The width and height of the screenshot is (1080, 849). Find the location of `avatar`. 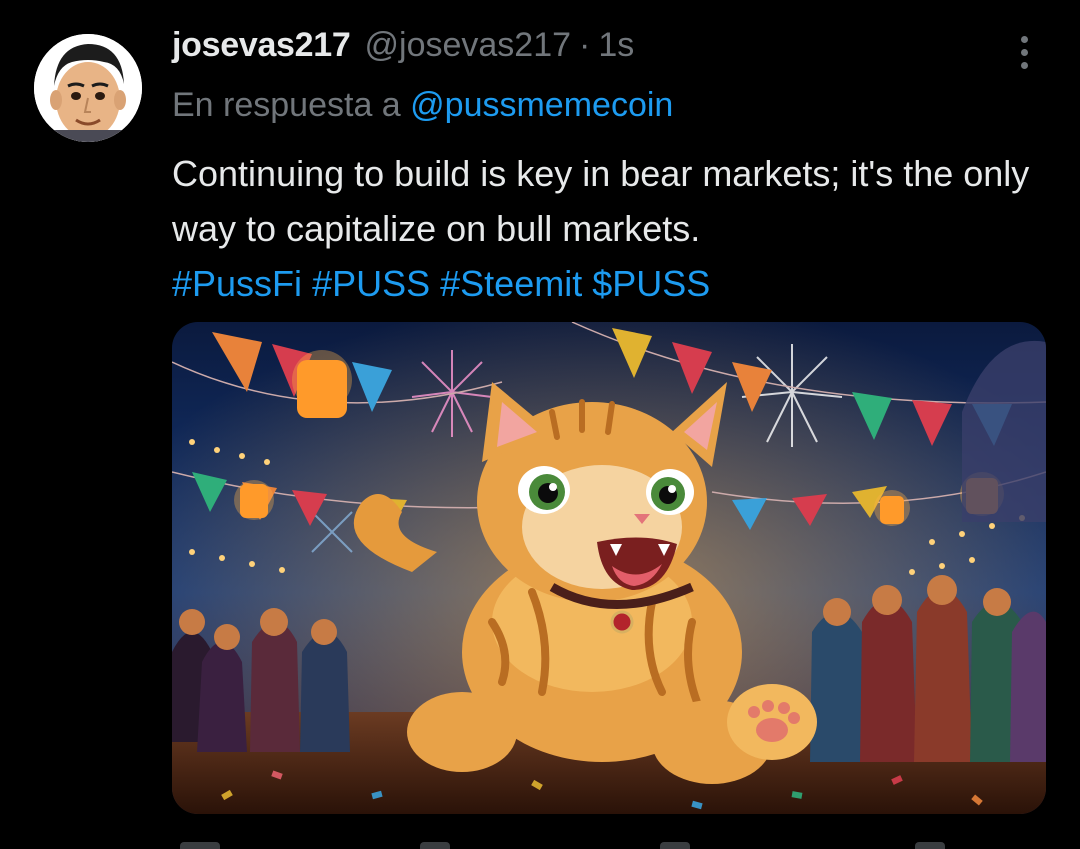

avatar is located at coordinates (88, 88).